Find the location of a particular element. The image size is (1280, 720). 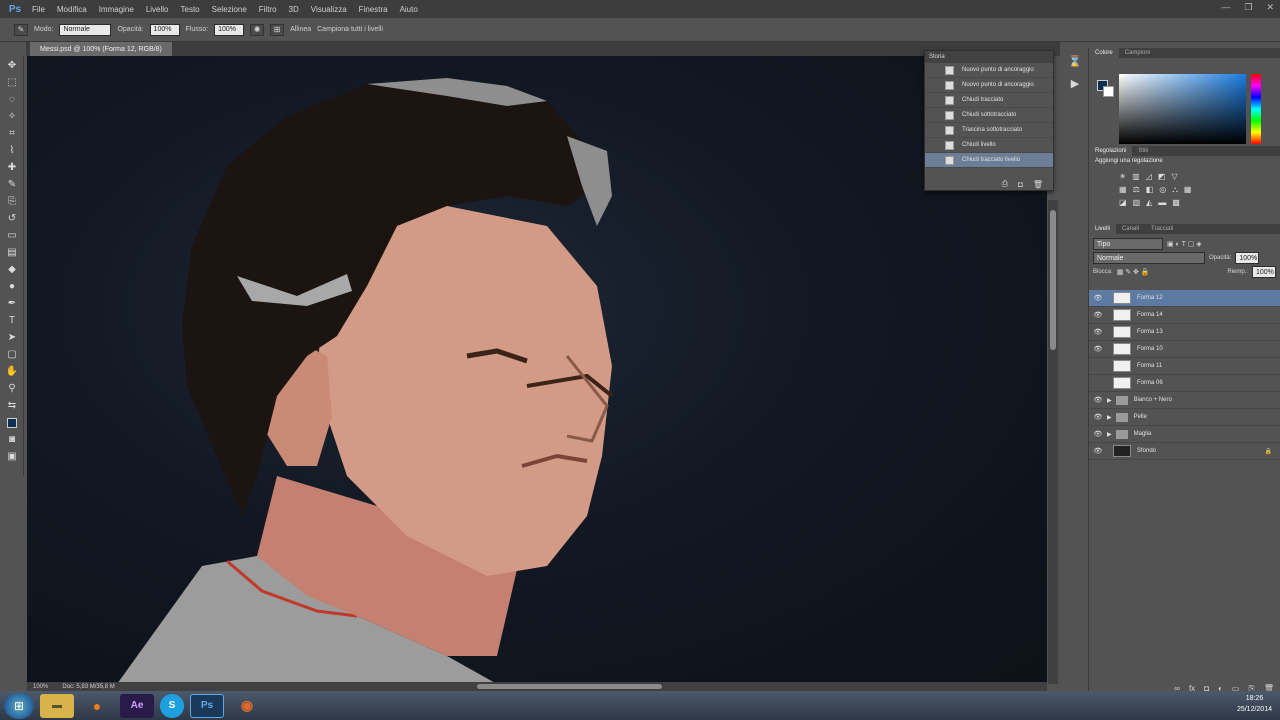

menu-3d: 3D is located at coordinates (294, 9).